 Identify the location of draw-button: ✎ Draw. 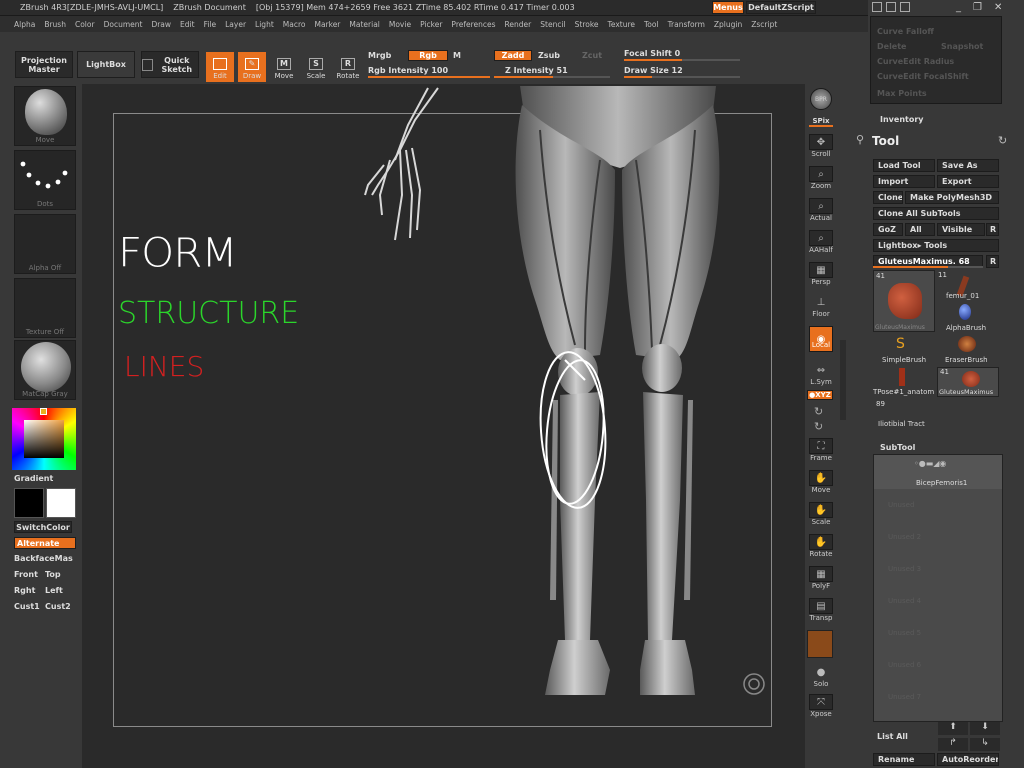
(252, 67).